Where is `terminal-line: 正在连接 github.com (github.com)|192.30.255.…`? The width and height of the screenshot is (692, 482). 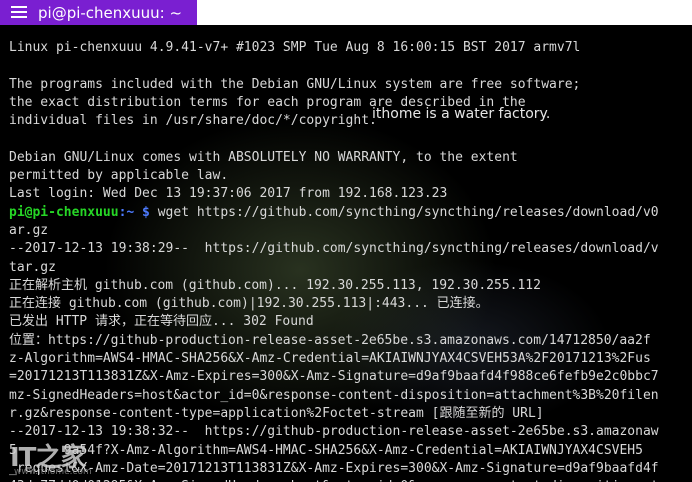
terminal-line: 正在连接 github.com (github.com)|192.30.255.… is located at coordinates (249, 304).